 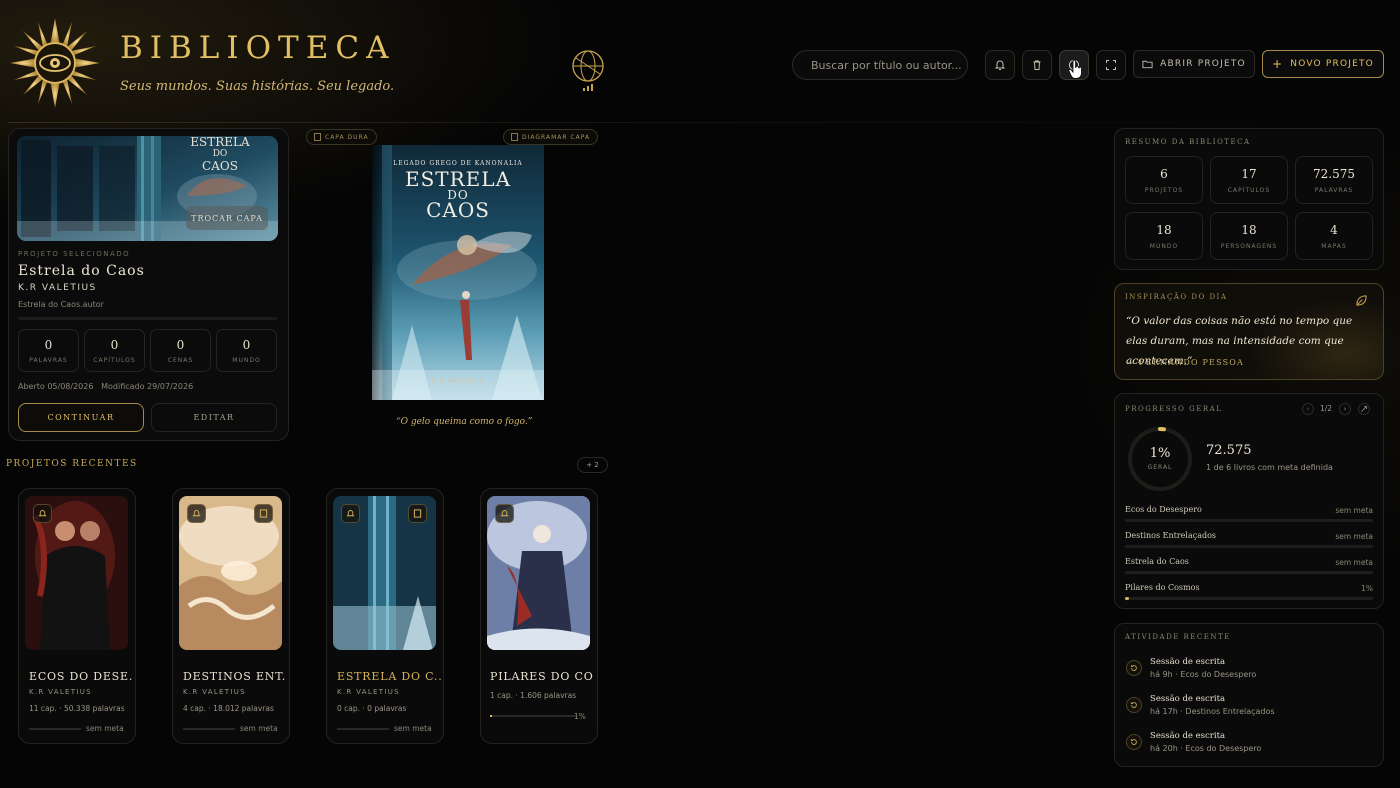 What do you see at coordinates (1269, 467) in the screenshot?
I see `progress-note: 1 de 6 livros com meta definida` at bounding box center [1269, 467].